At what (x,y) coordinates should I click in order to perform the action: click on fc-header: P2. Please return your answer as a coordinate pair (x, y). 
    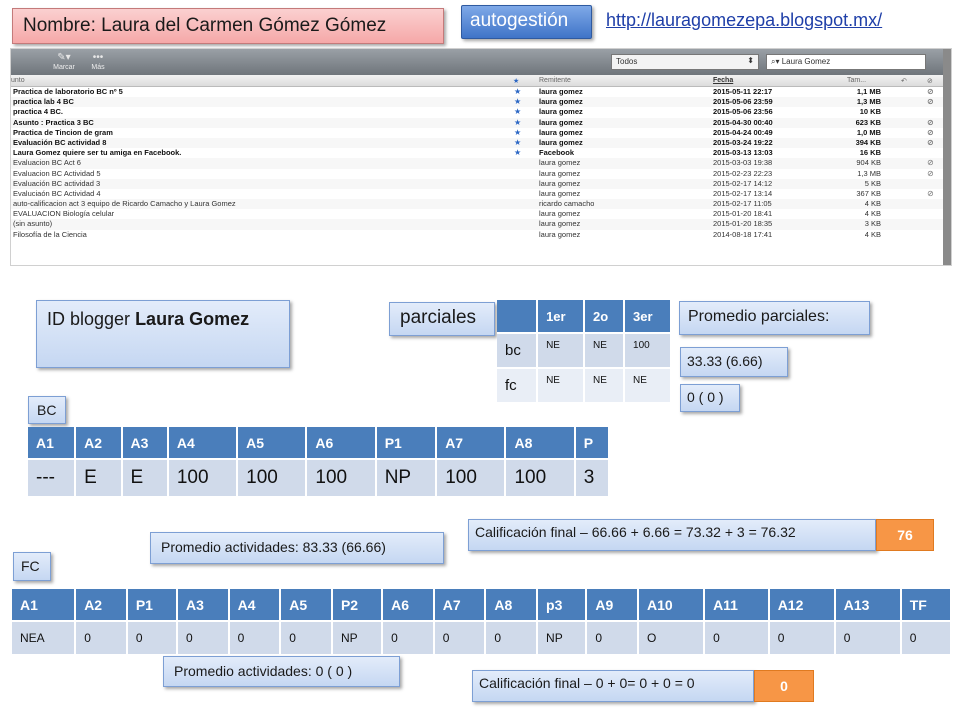
    Looking at the image, I should click on (358, 604).